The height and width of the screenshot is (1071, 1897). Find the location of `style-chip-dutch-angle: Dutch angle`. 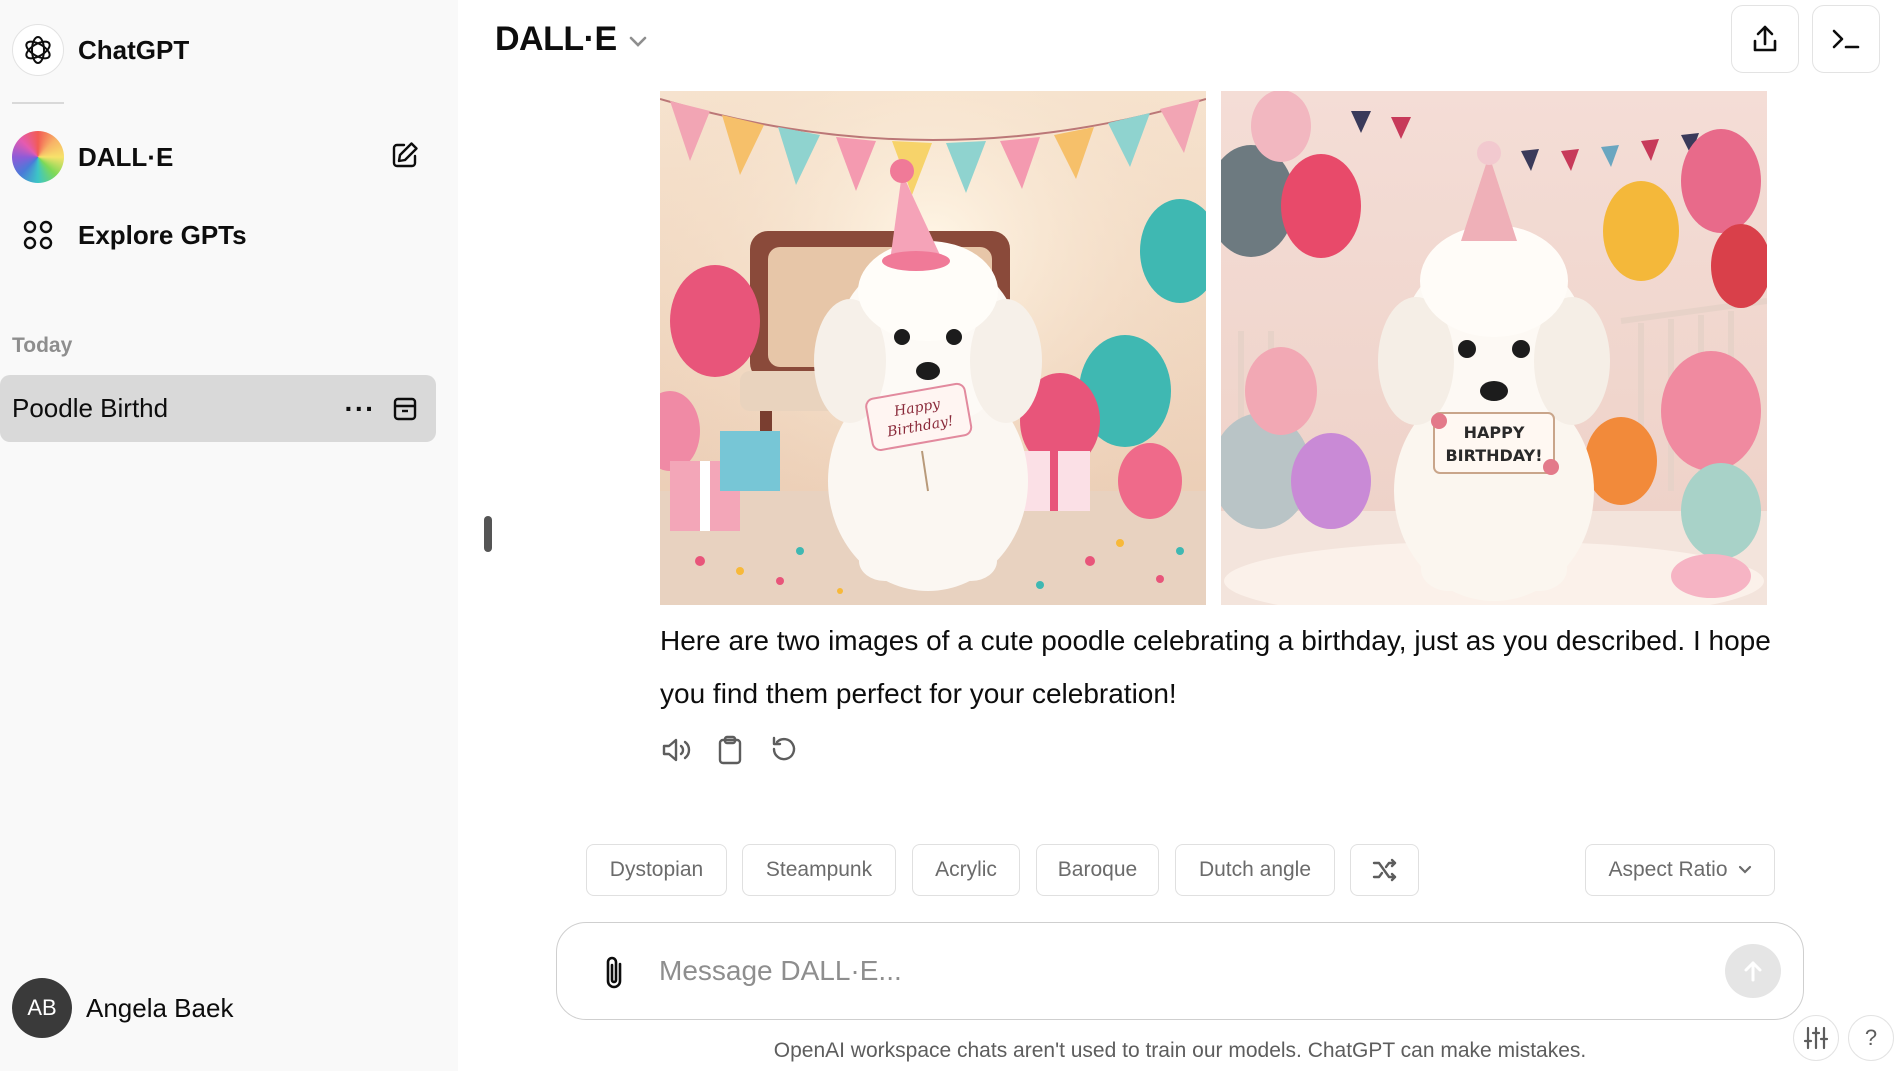

style-chip-dutch-angle: Dutch angle is located at coordinates (1255, 870).